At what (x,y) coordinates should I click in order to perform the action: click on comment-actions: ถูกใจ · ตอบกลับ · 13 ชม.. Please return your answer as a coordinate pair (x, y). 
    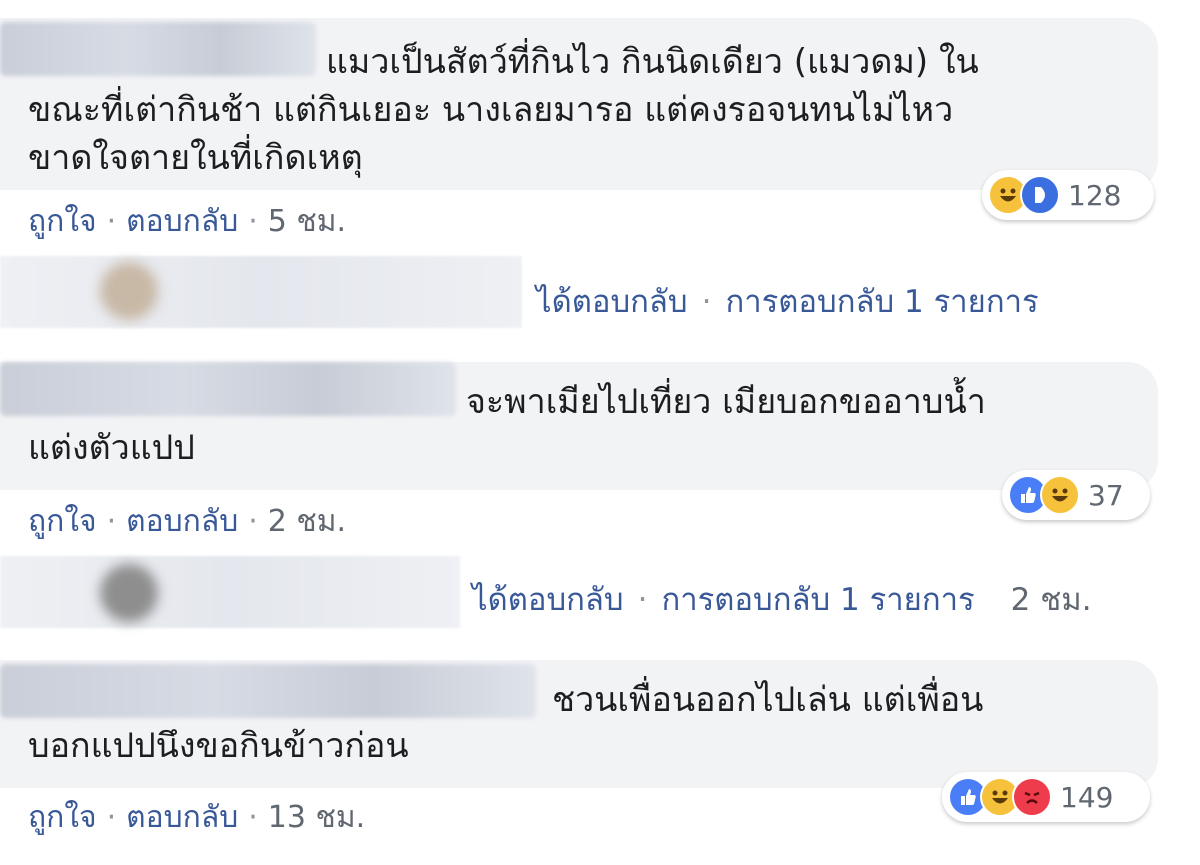
    Looking at the image, I should click on (196, 817).